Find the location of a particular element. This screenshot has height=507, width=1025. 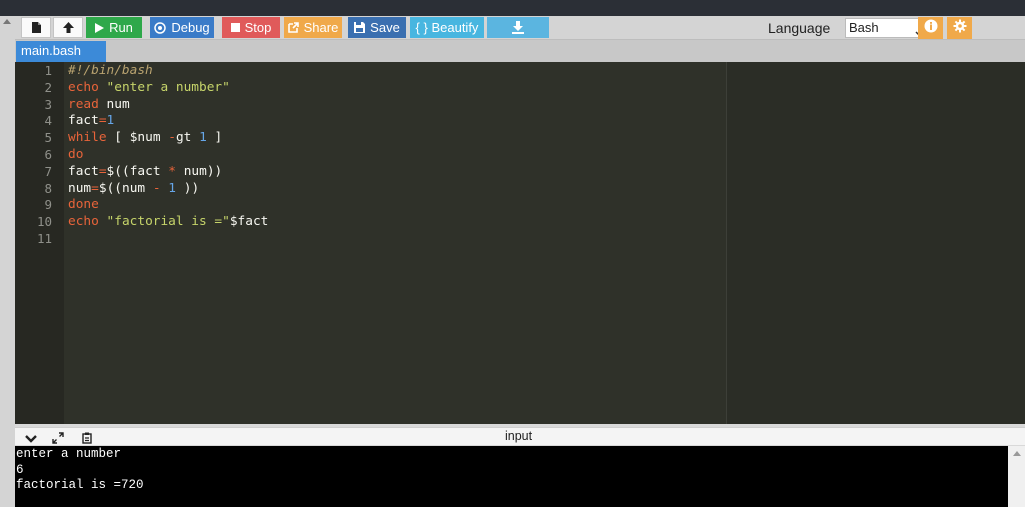

debug-icon is located at coordinates (160, 27).